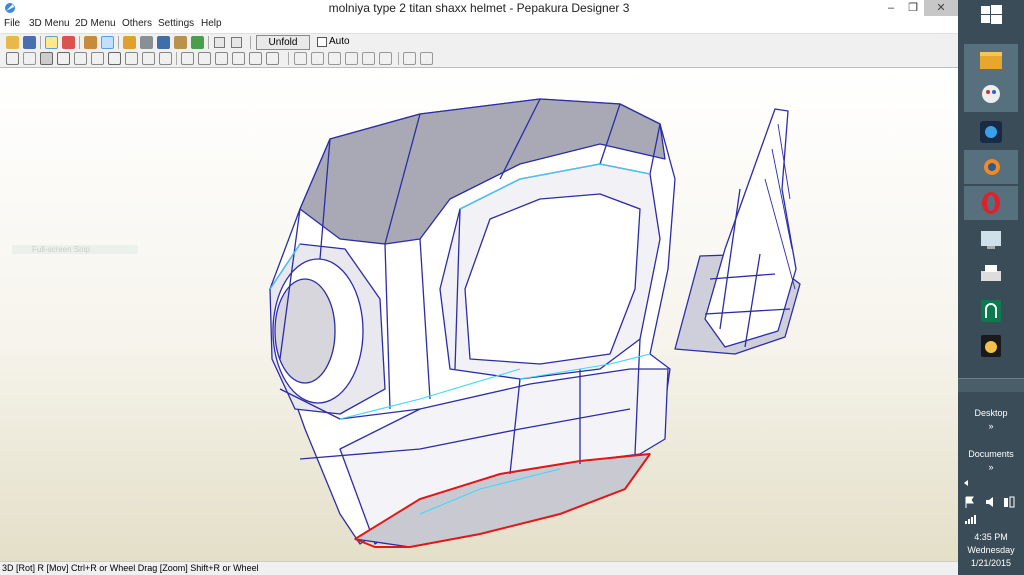 Image resolution: width=1024 pixels, height=575 pixels. I want to click on close-button: ✕, so click(941, 8).